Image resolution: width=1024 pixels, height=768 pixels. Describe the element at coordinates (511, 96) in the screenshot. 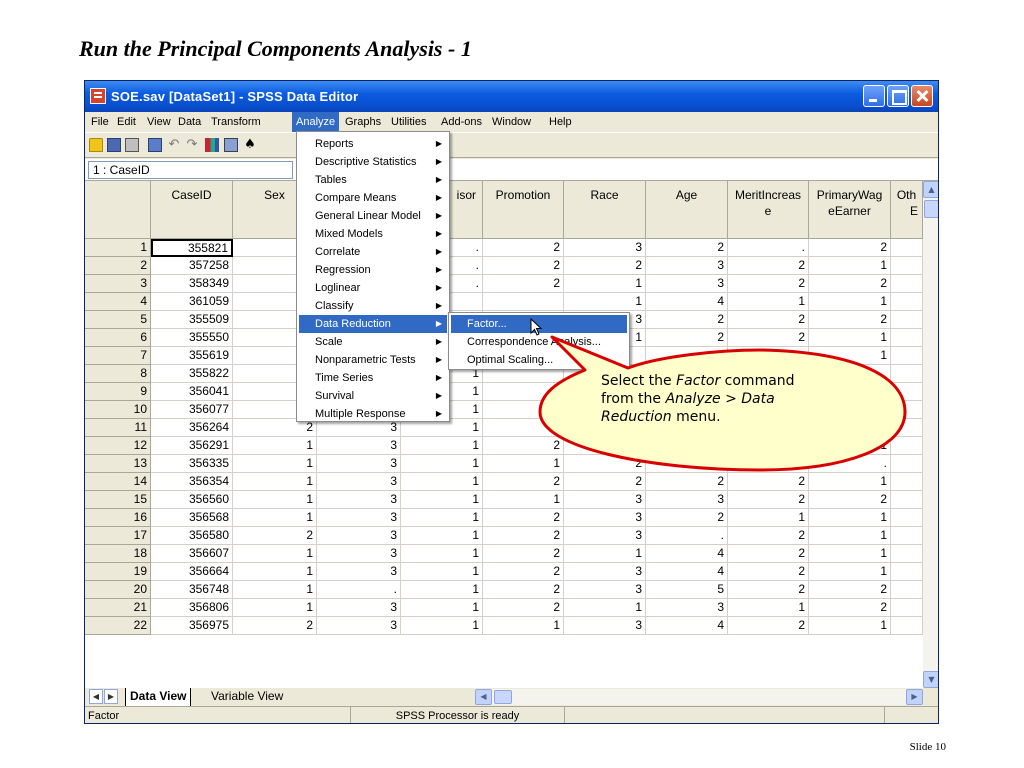

I see `title-bar: SOE.sav [DataSet1] - SPSS Data Editor` at that location.